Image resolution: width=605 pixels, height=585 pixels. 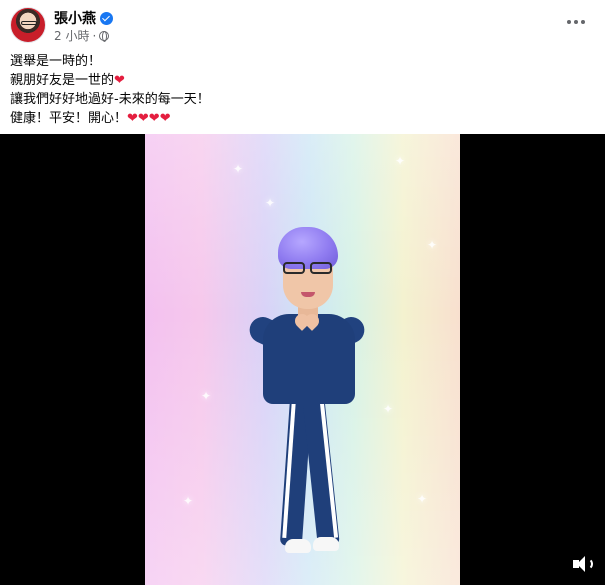 I want to click on post-text-line-2: 親朋好友是一世的❤, so click(x=67, y=80).